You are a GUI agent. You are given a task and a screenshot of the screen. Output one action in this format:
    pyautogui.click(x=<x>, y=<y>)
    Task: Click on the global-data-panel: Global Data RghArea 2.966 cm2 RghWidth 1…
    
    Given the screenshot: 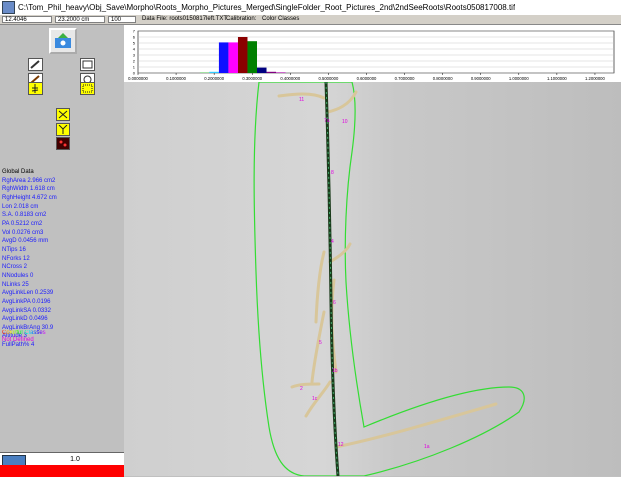 What is the action you would take?
    pyautogui.click(x=62, y=259)
    